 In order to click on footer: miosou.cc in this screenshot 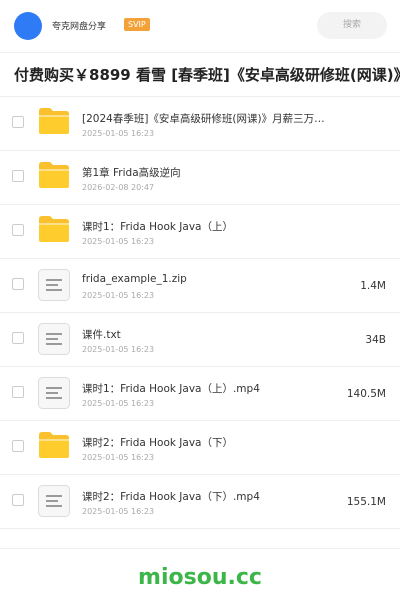, I will do `click(200, 574)`.